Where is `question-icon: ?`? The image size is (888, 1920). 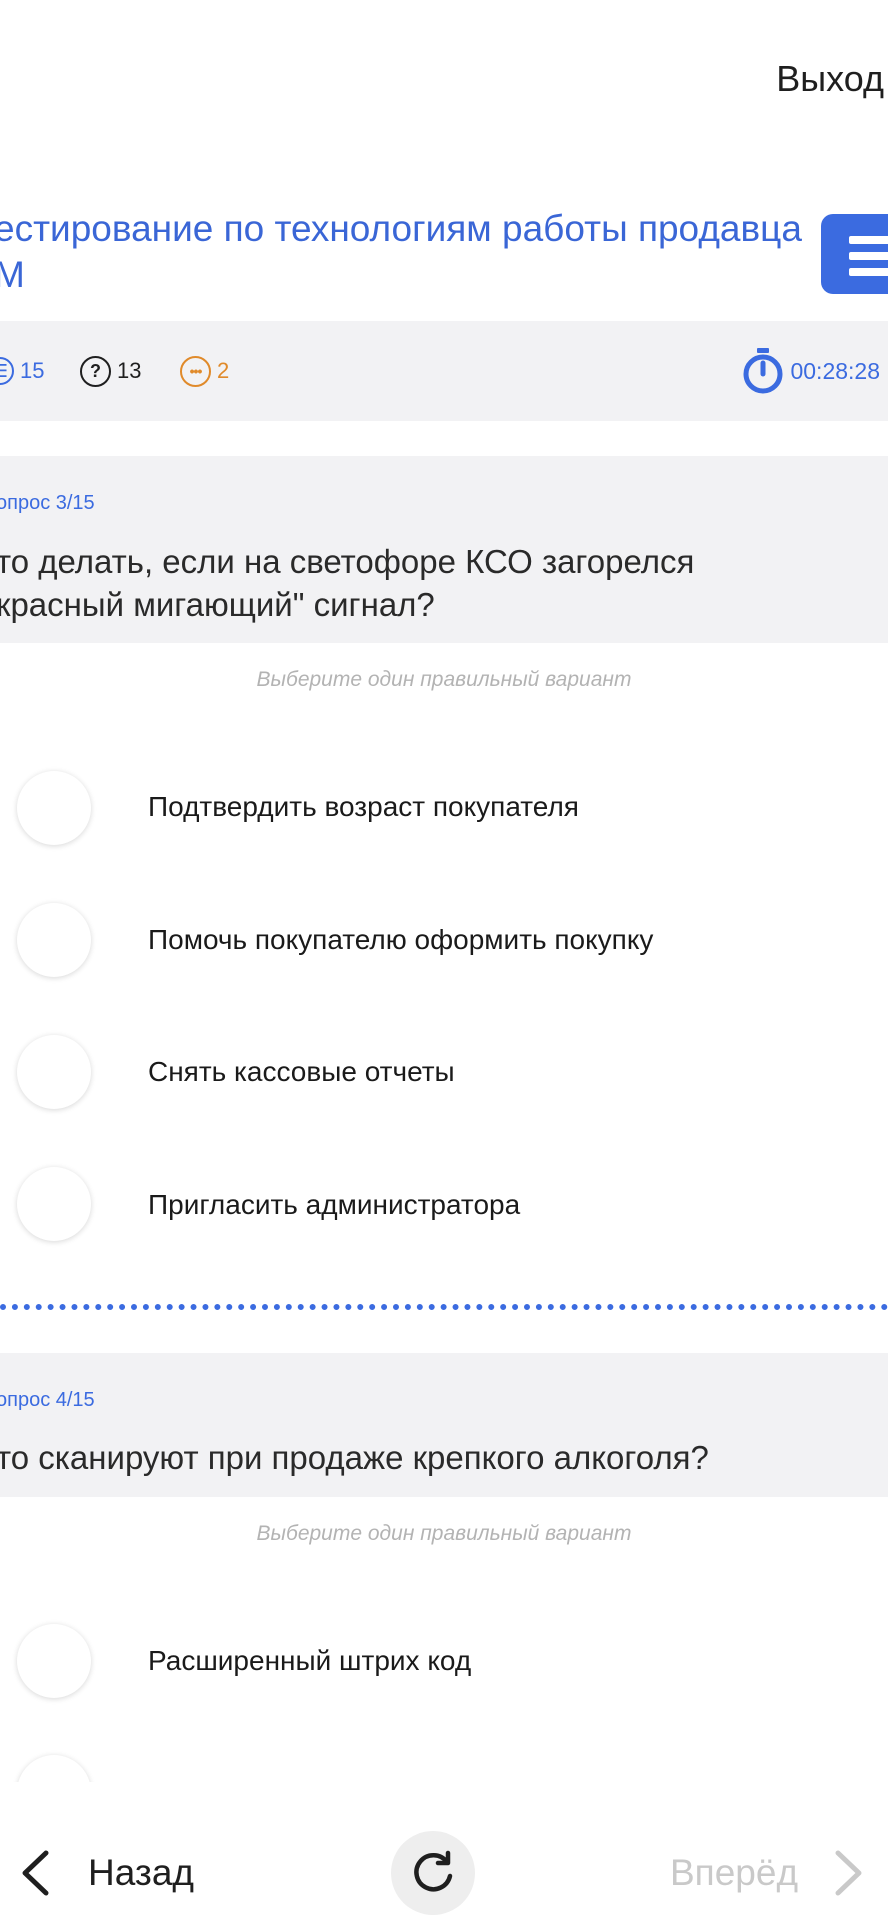 question-icon: ? is located at coordinates (95, 371).